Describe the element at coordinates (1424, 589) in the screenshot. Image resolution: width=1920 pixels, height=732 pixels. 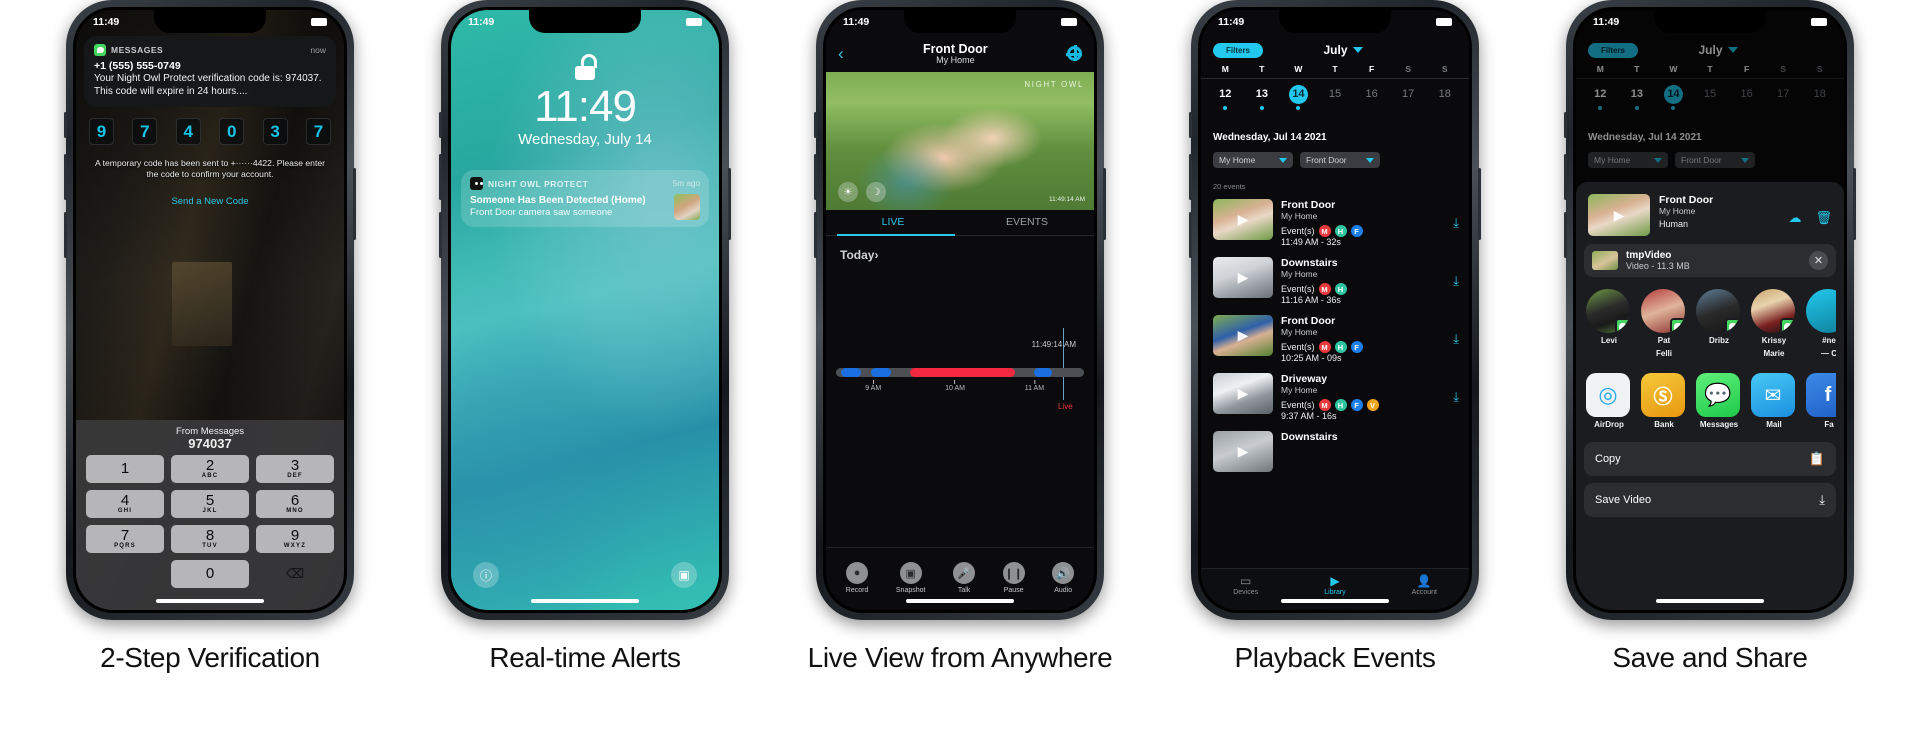
I see `tab-account: 👤 Account` at that location.